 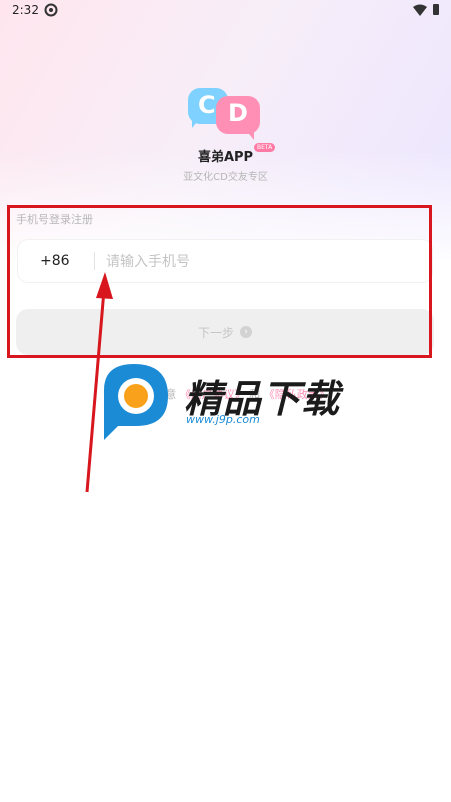 I want to click on status-bar: 2:32, so click(x=225, y=11).